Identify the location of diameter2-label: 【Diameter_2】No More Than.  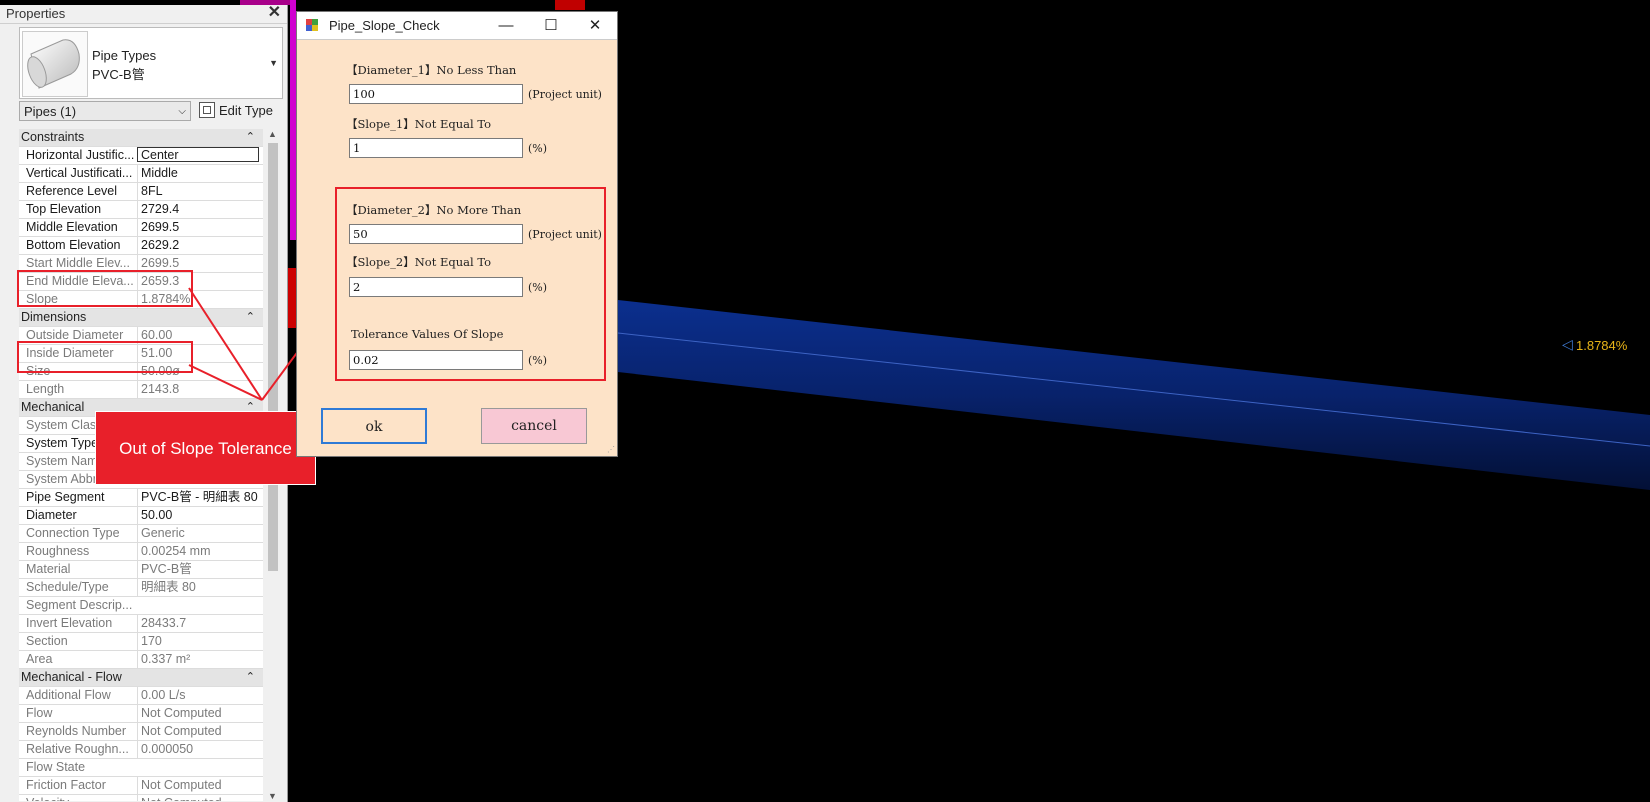
(434, 210).